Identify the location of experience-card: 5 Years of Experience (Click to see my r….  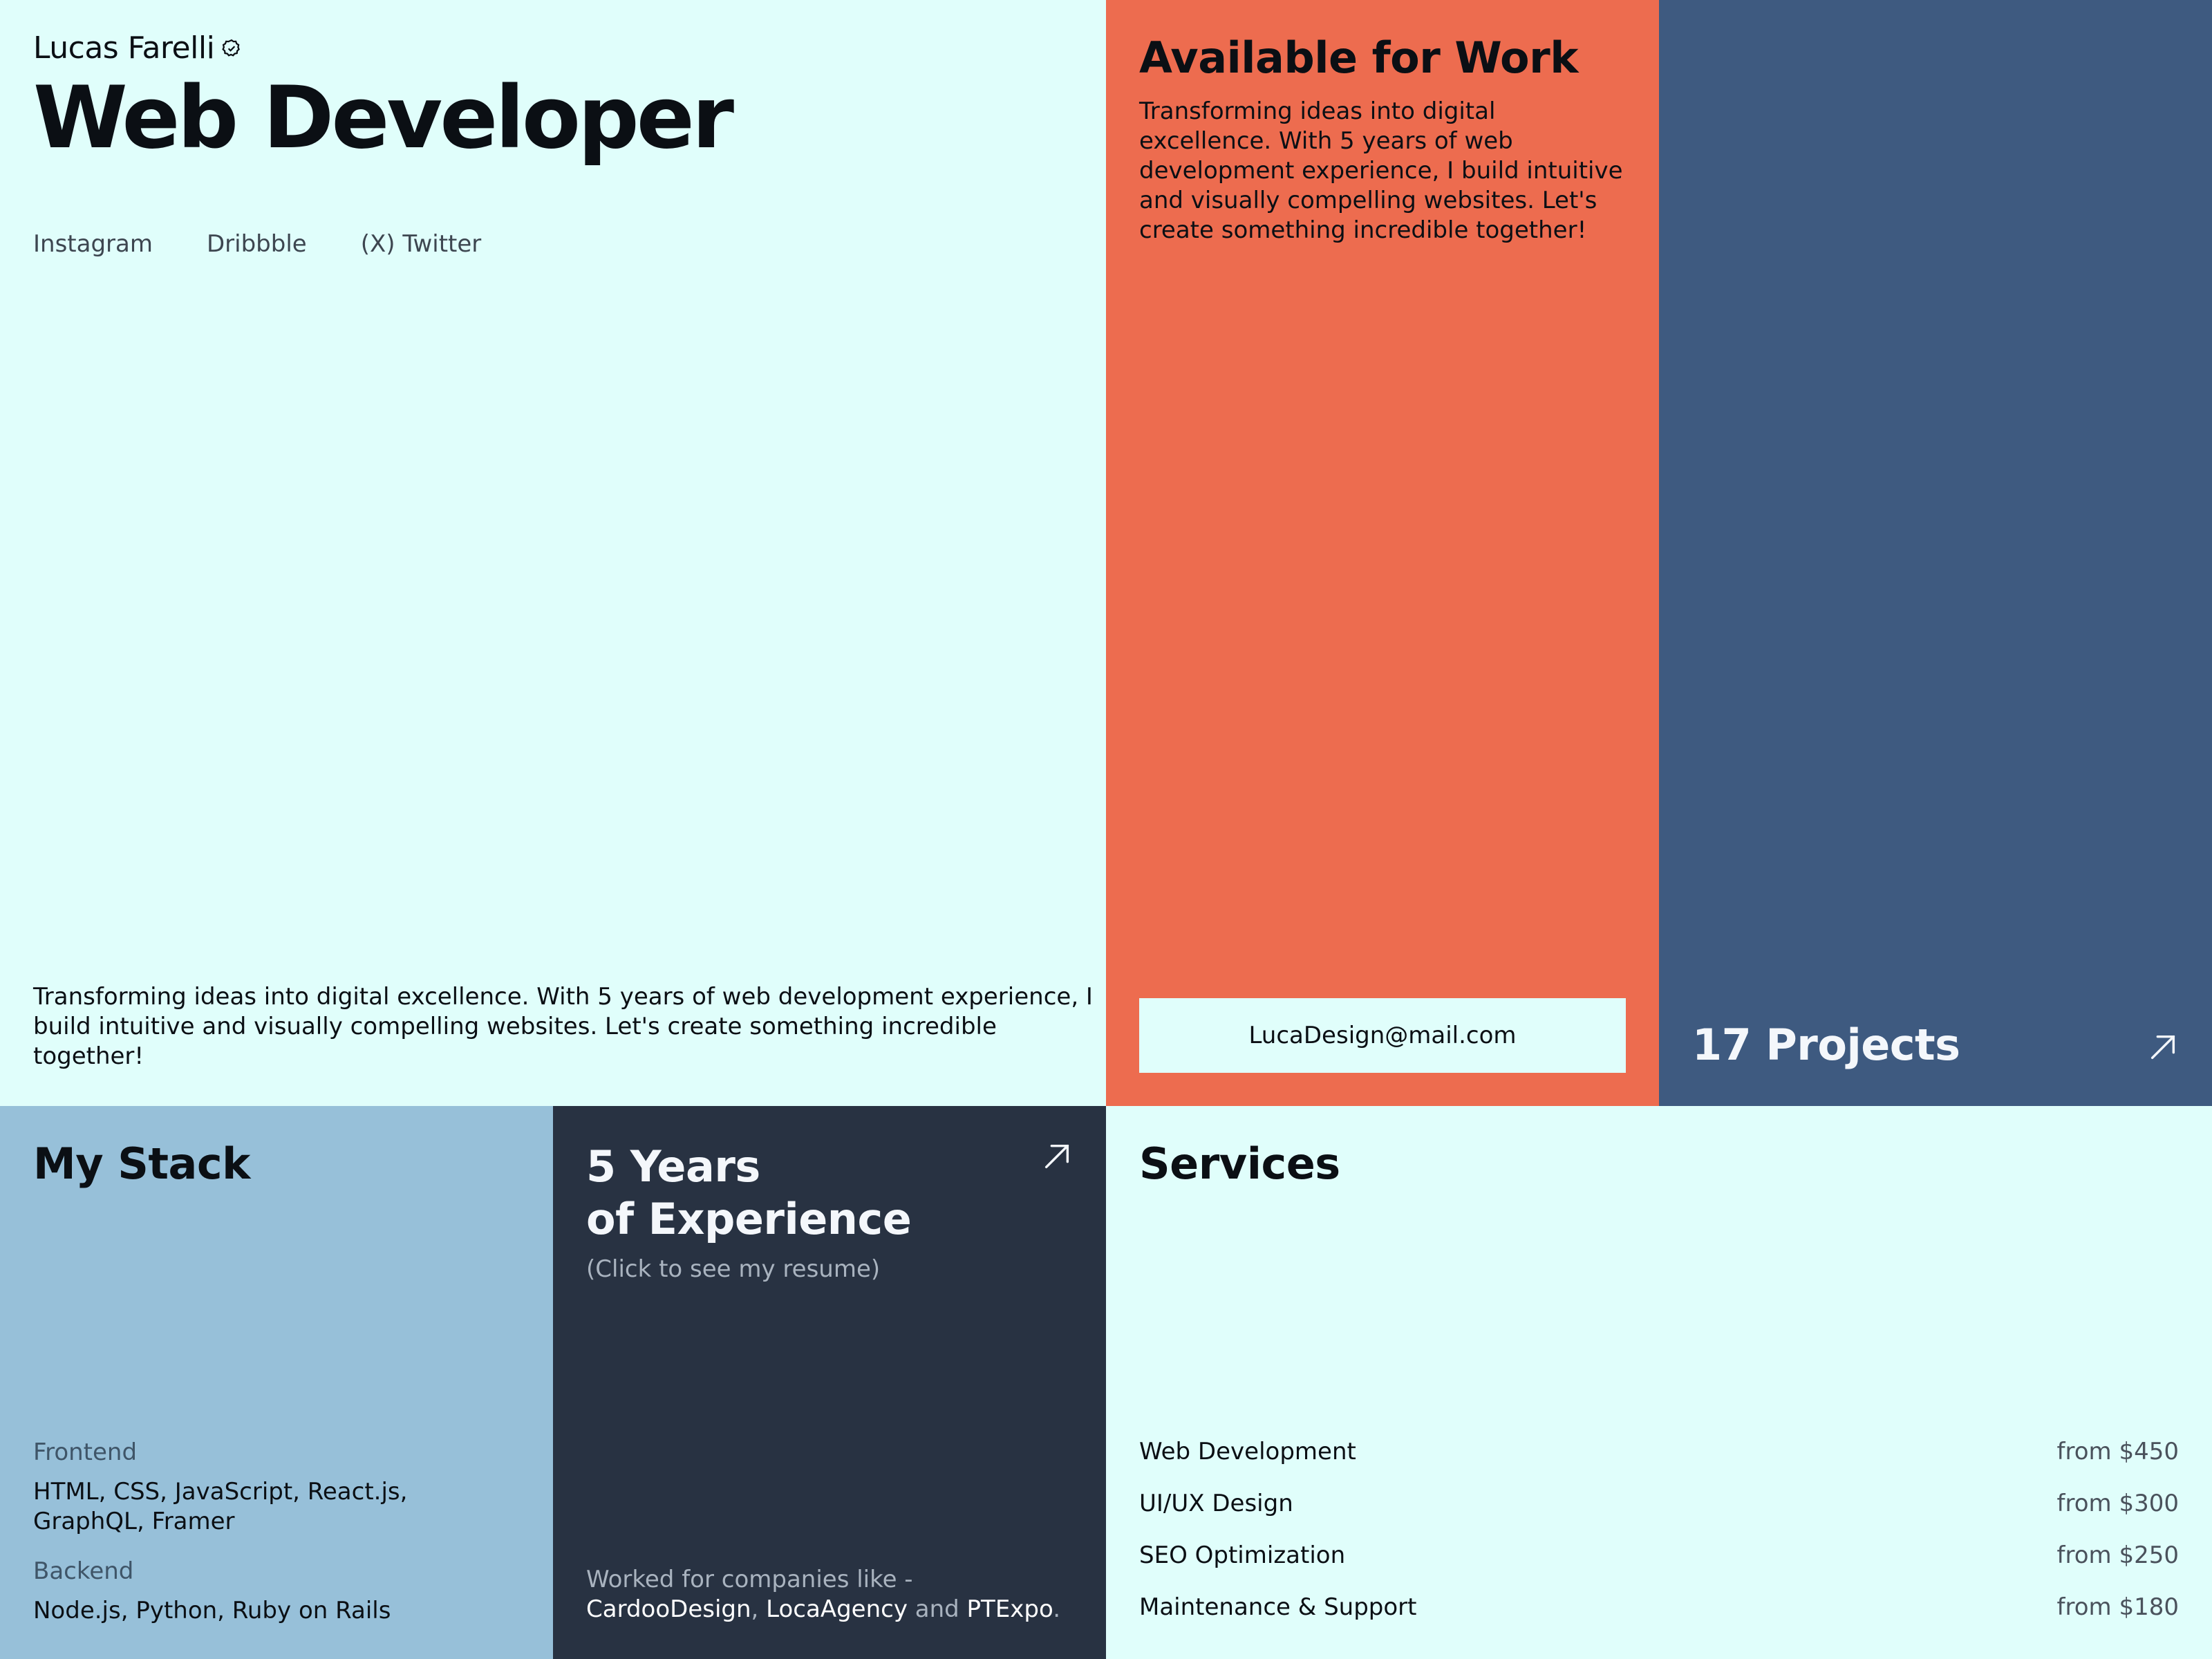
(829, 1382).